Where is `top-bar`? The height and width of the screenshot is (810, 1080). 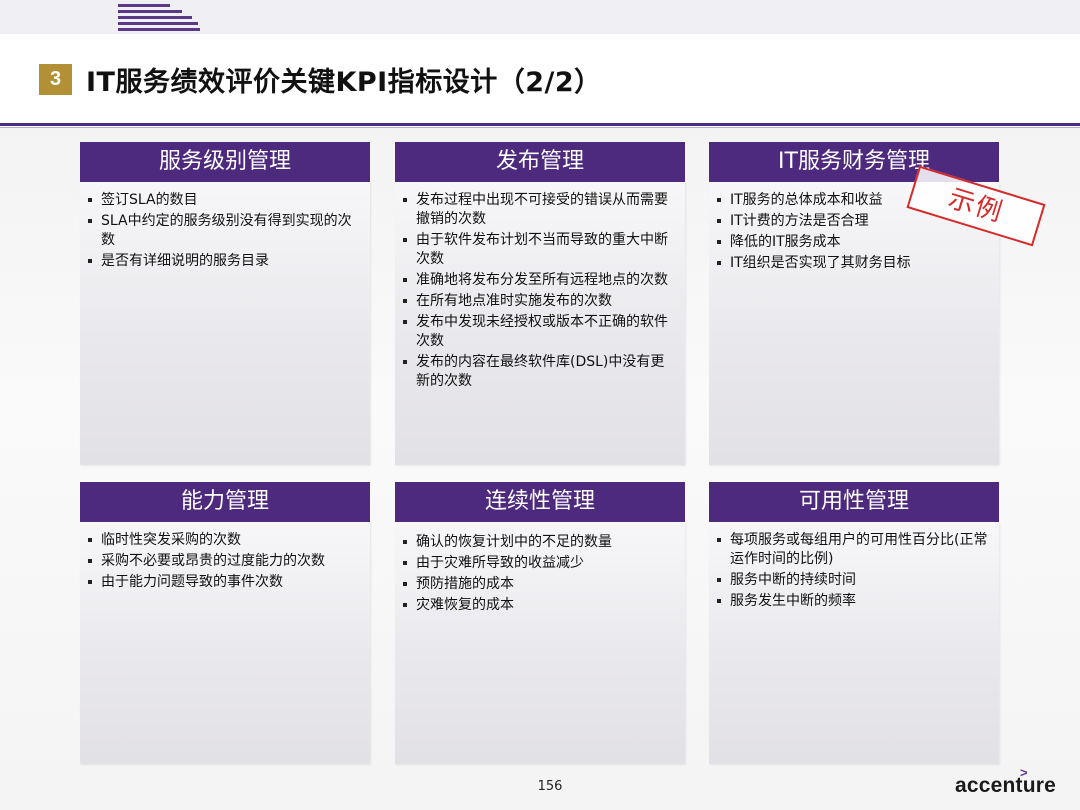
top-bar is located at coordinates (540, 17).